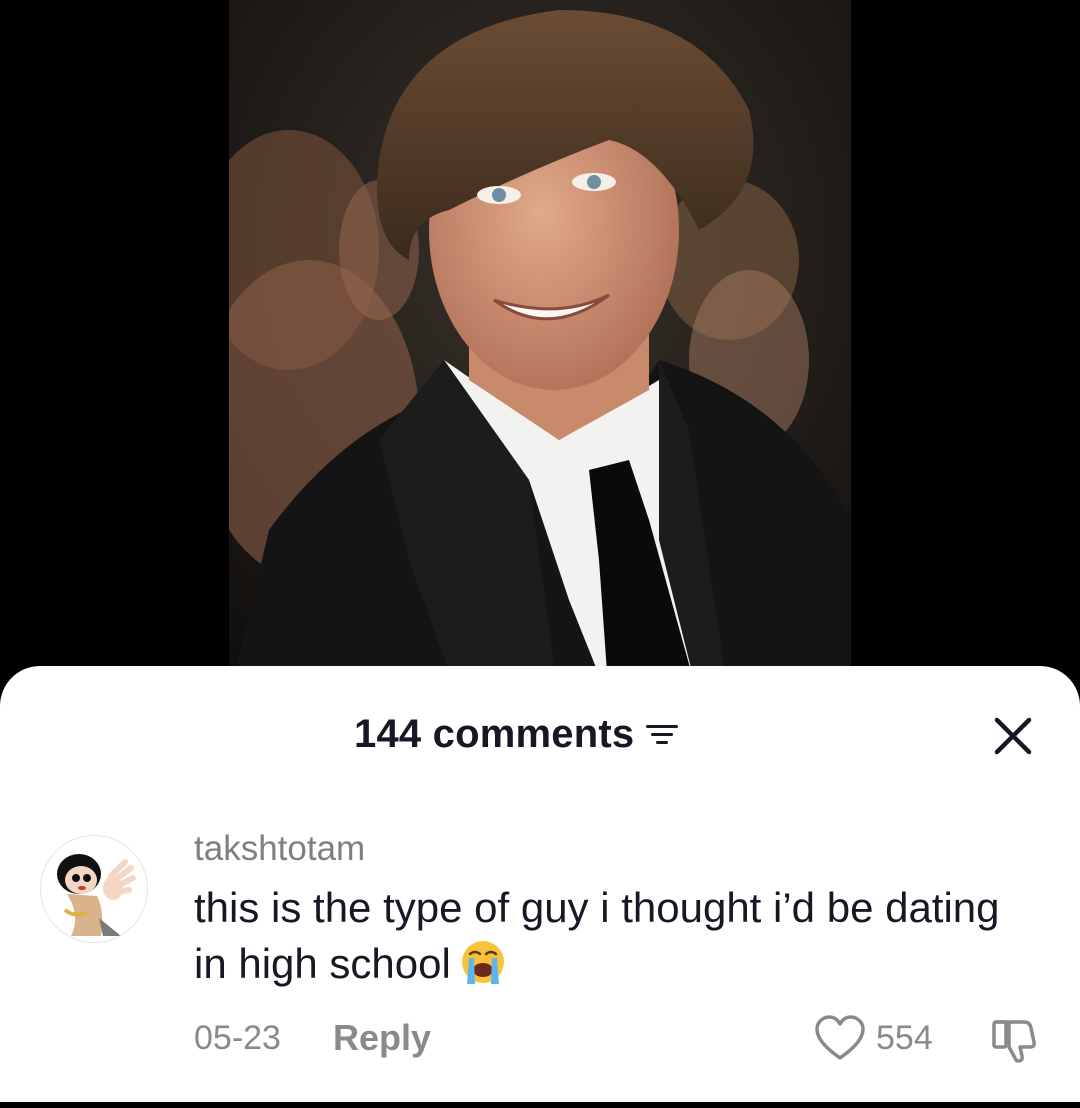  Describe the element at coordinates (494, 733) in the screenshot. I see `comments-count-label: 144 comments` at that location.